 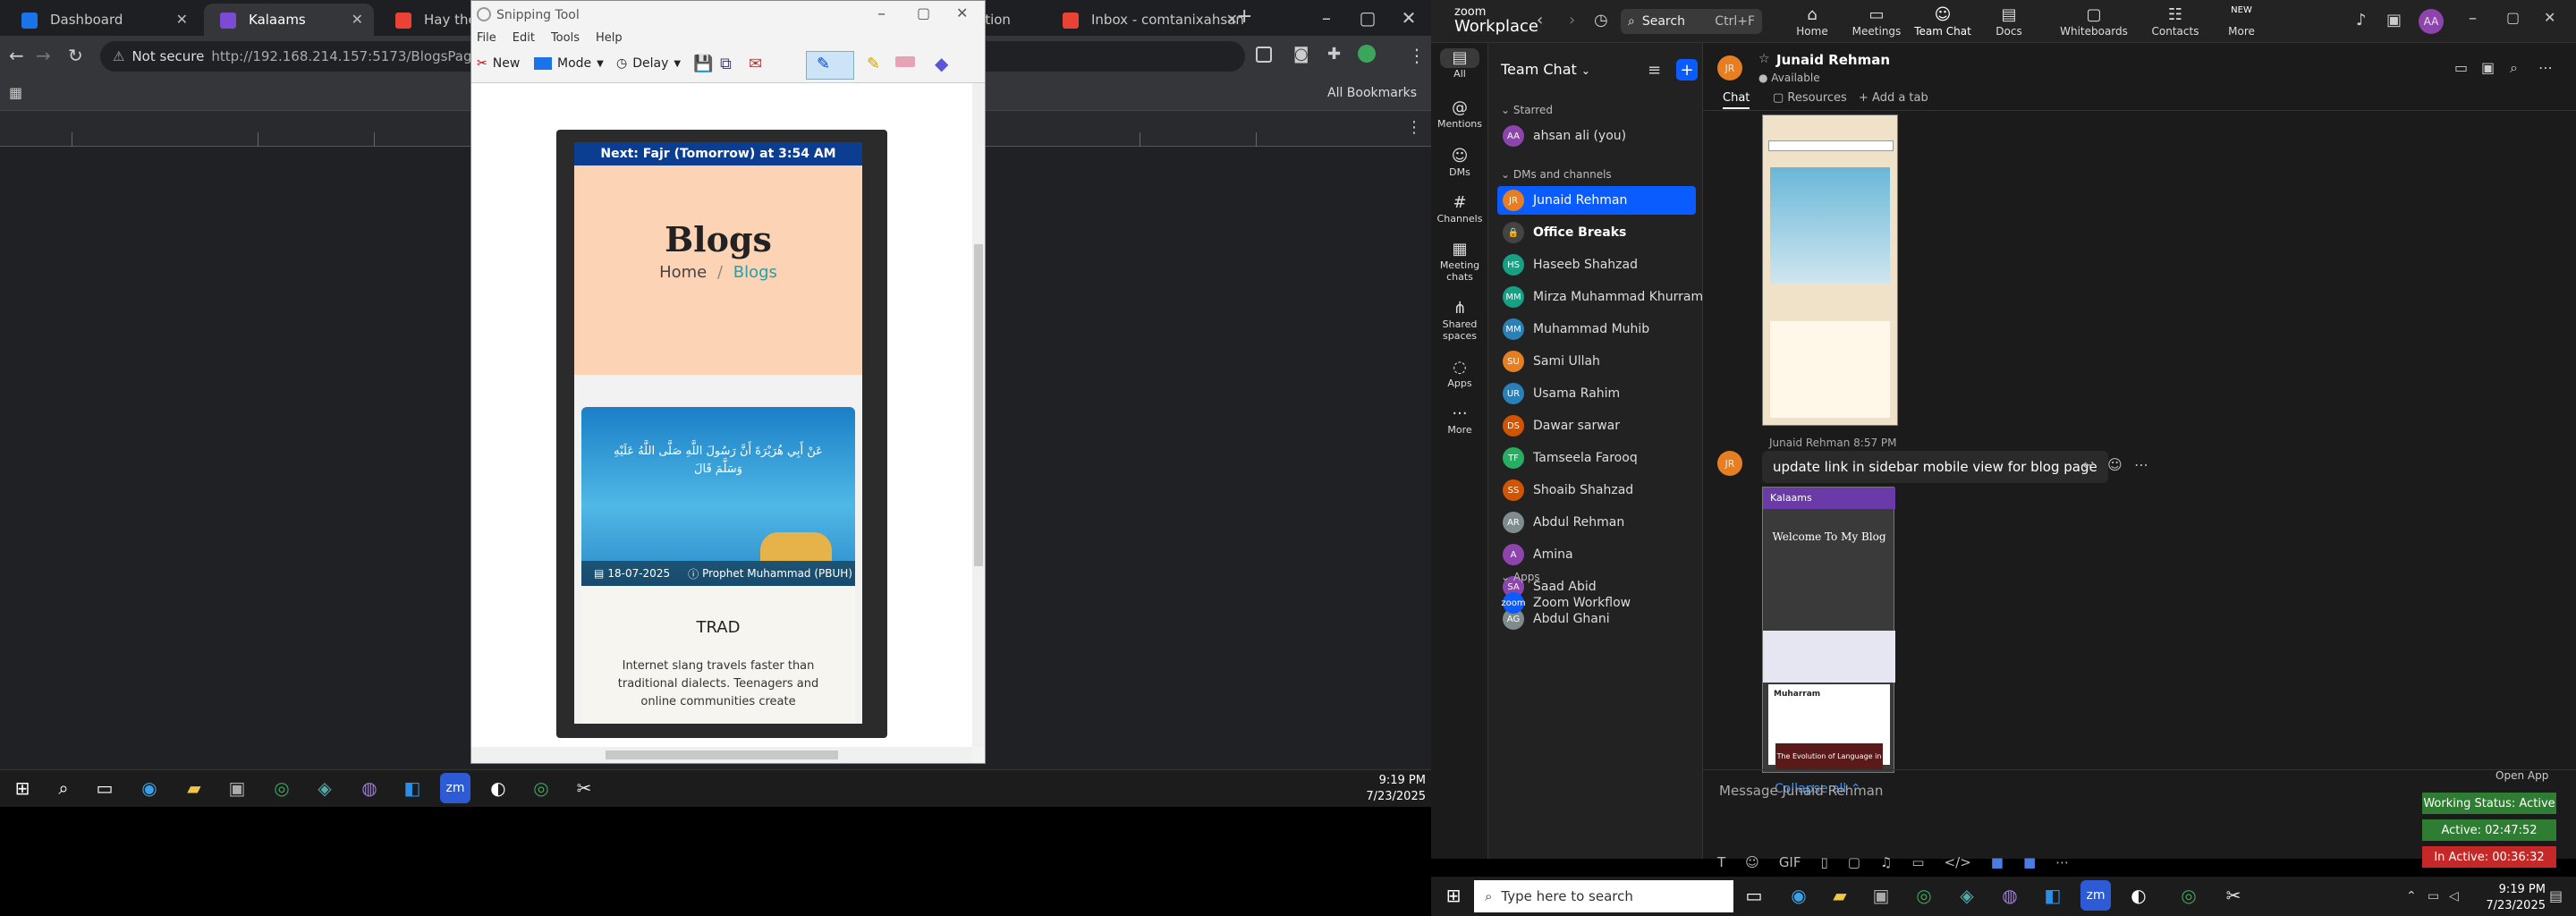 I want to click on horizontal-scrollbar, so click(x=721, y=755).